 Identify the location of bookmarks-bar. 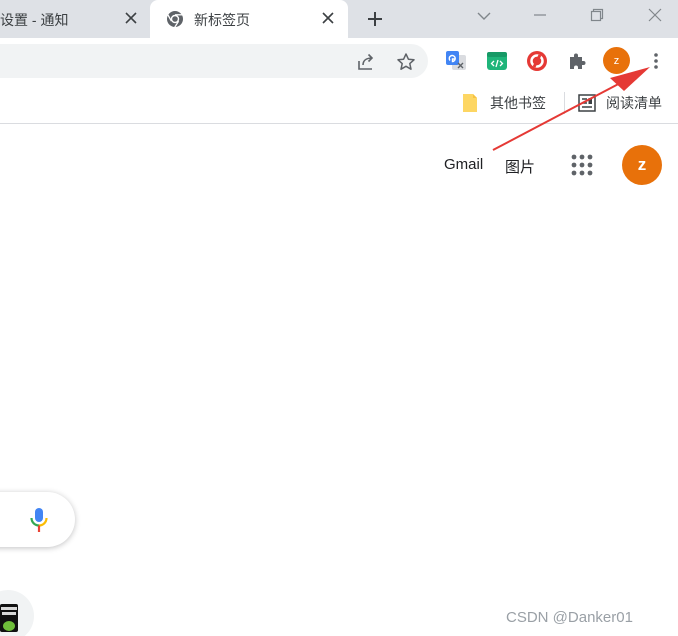
(339, 105).